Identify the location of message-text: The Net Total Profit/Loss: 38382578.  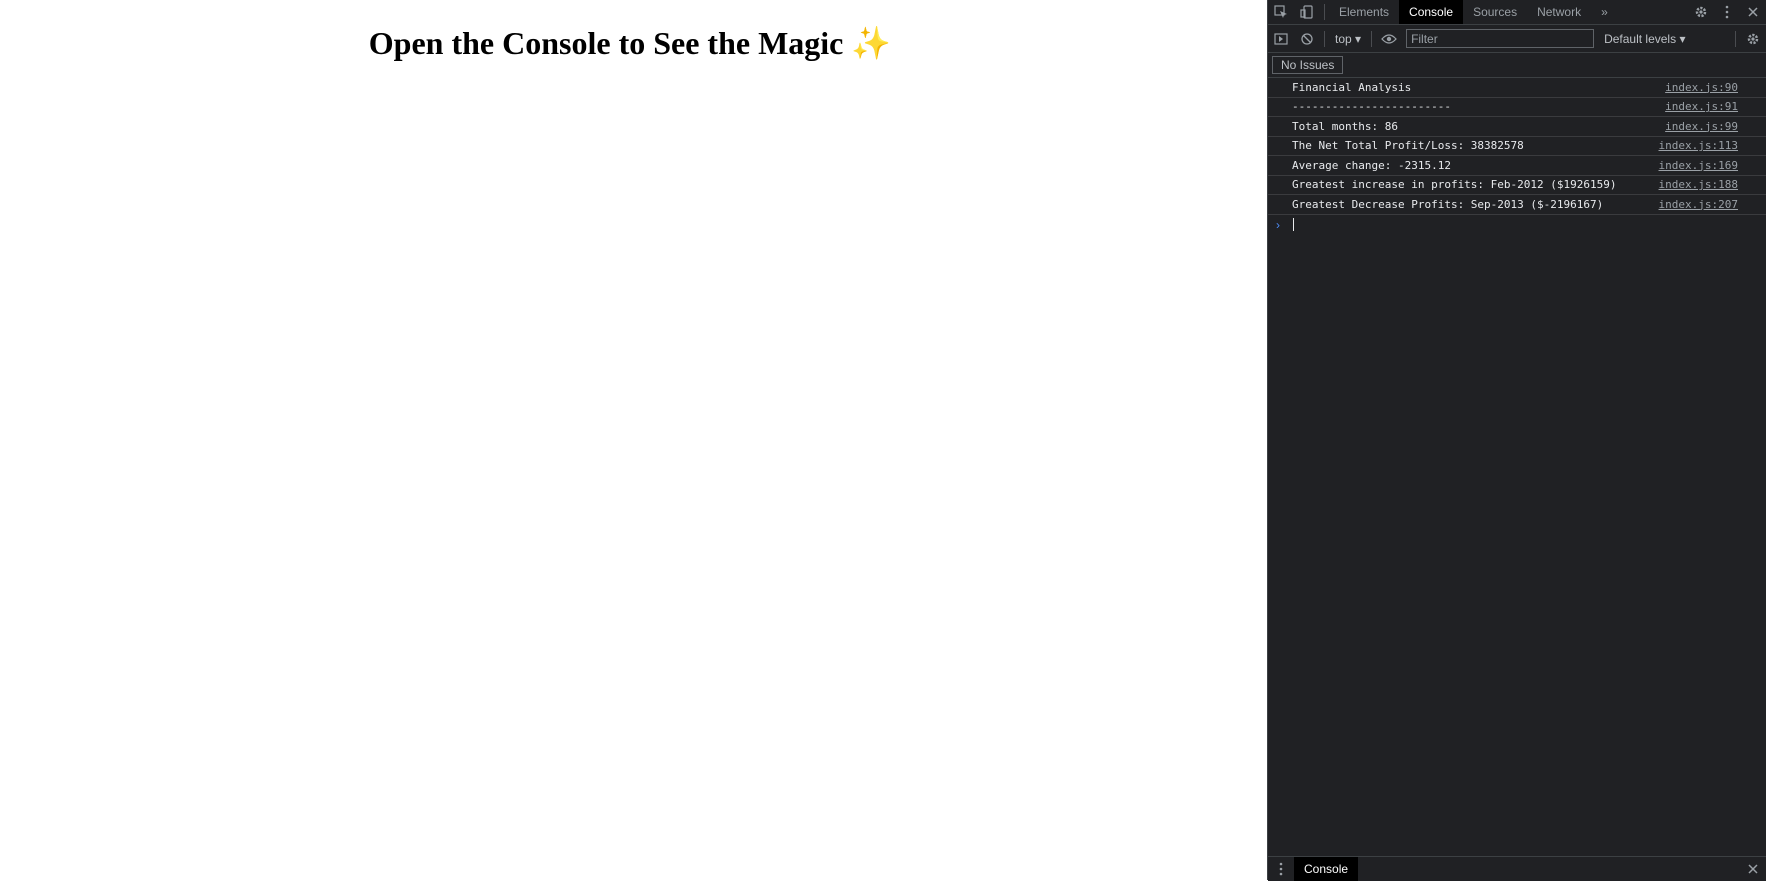
(1408, 146).